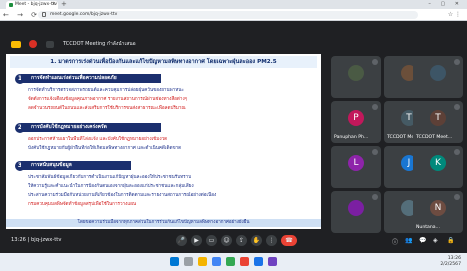  I want to click on chrome-icon, so click(216, 261).